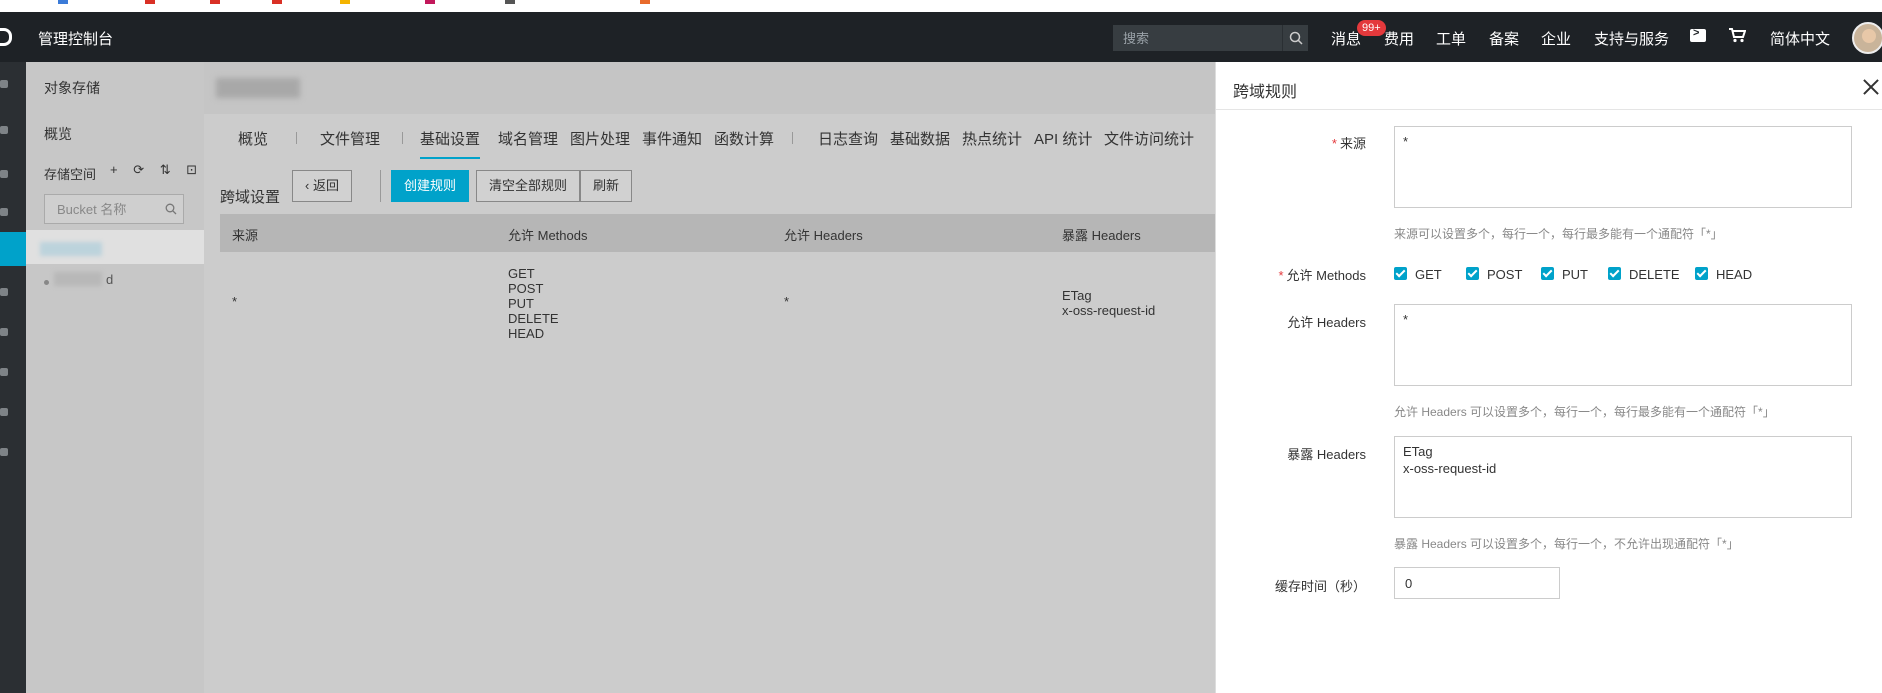 Image resolution: width=1882 pixels, height=693 pixels. What do you see at coordinates (823, 235) in the screenshot?
I see `column-allowed-headers: 允许 Headers` at bounding box center [823, 235].